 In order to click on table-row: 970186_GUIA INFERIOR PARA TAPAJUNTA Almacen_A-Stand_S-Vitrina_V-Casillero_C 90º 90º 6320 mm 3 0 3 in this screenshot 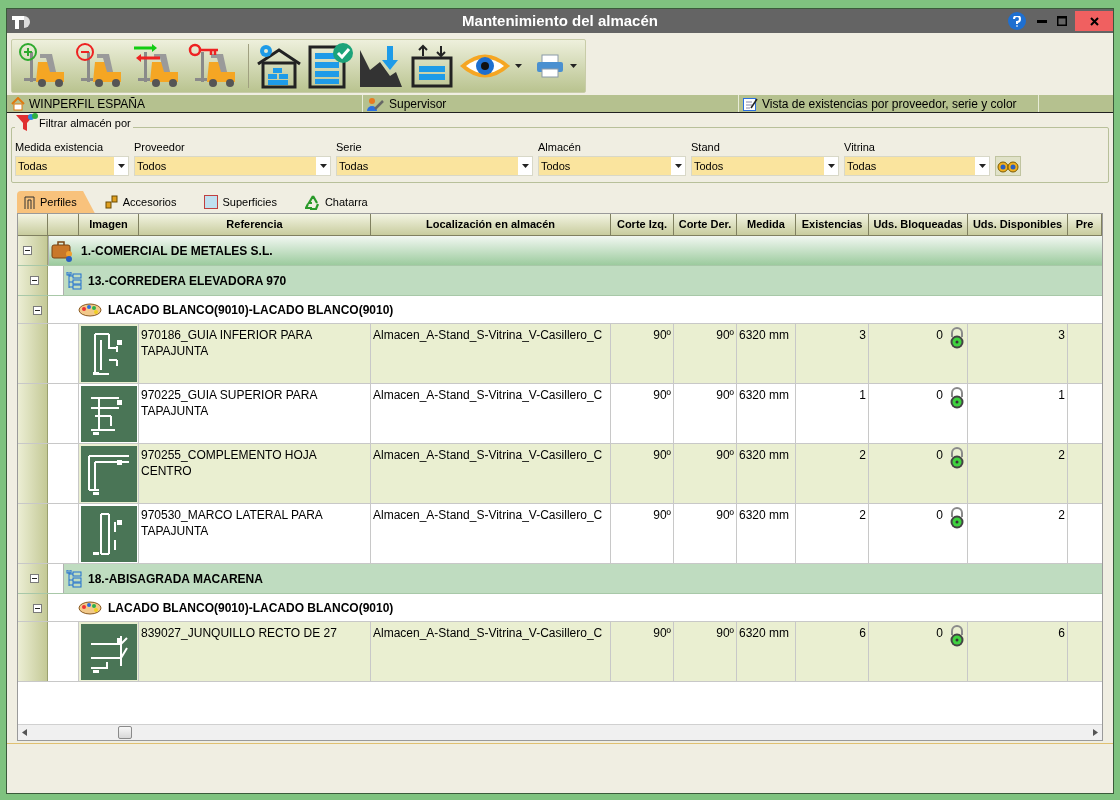, I will do `click(590, 353)`.